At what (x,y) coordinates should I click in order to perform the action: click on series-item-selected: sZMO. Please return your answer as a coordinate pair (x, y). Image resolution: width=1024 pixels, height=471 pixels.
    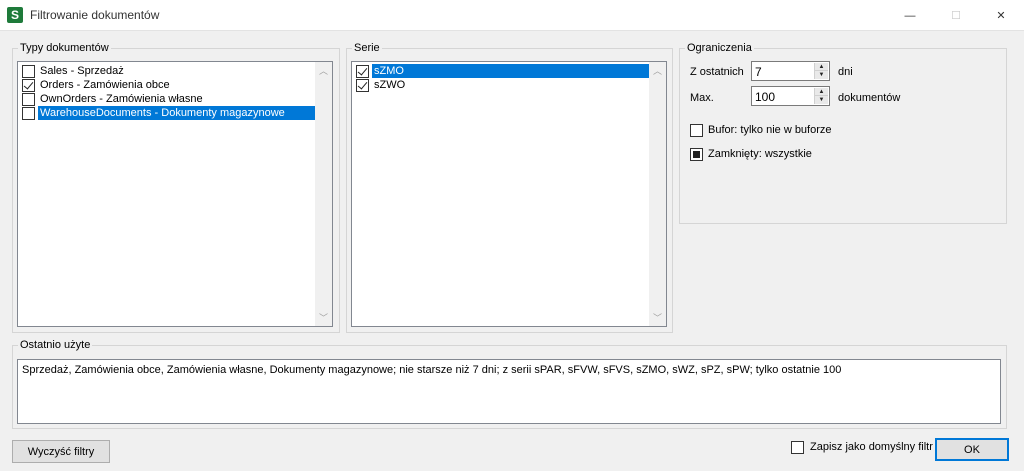
    Looking at the image, I should click on (502, 71).